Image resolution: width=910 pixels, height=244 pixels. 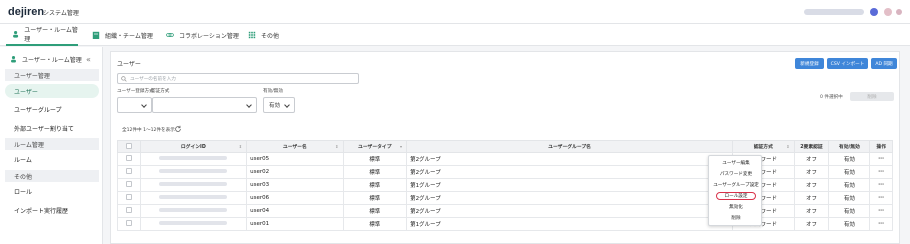 I want to click on sidebar-item-user-group: ユーザーグループ, so click(x=52, y=109).